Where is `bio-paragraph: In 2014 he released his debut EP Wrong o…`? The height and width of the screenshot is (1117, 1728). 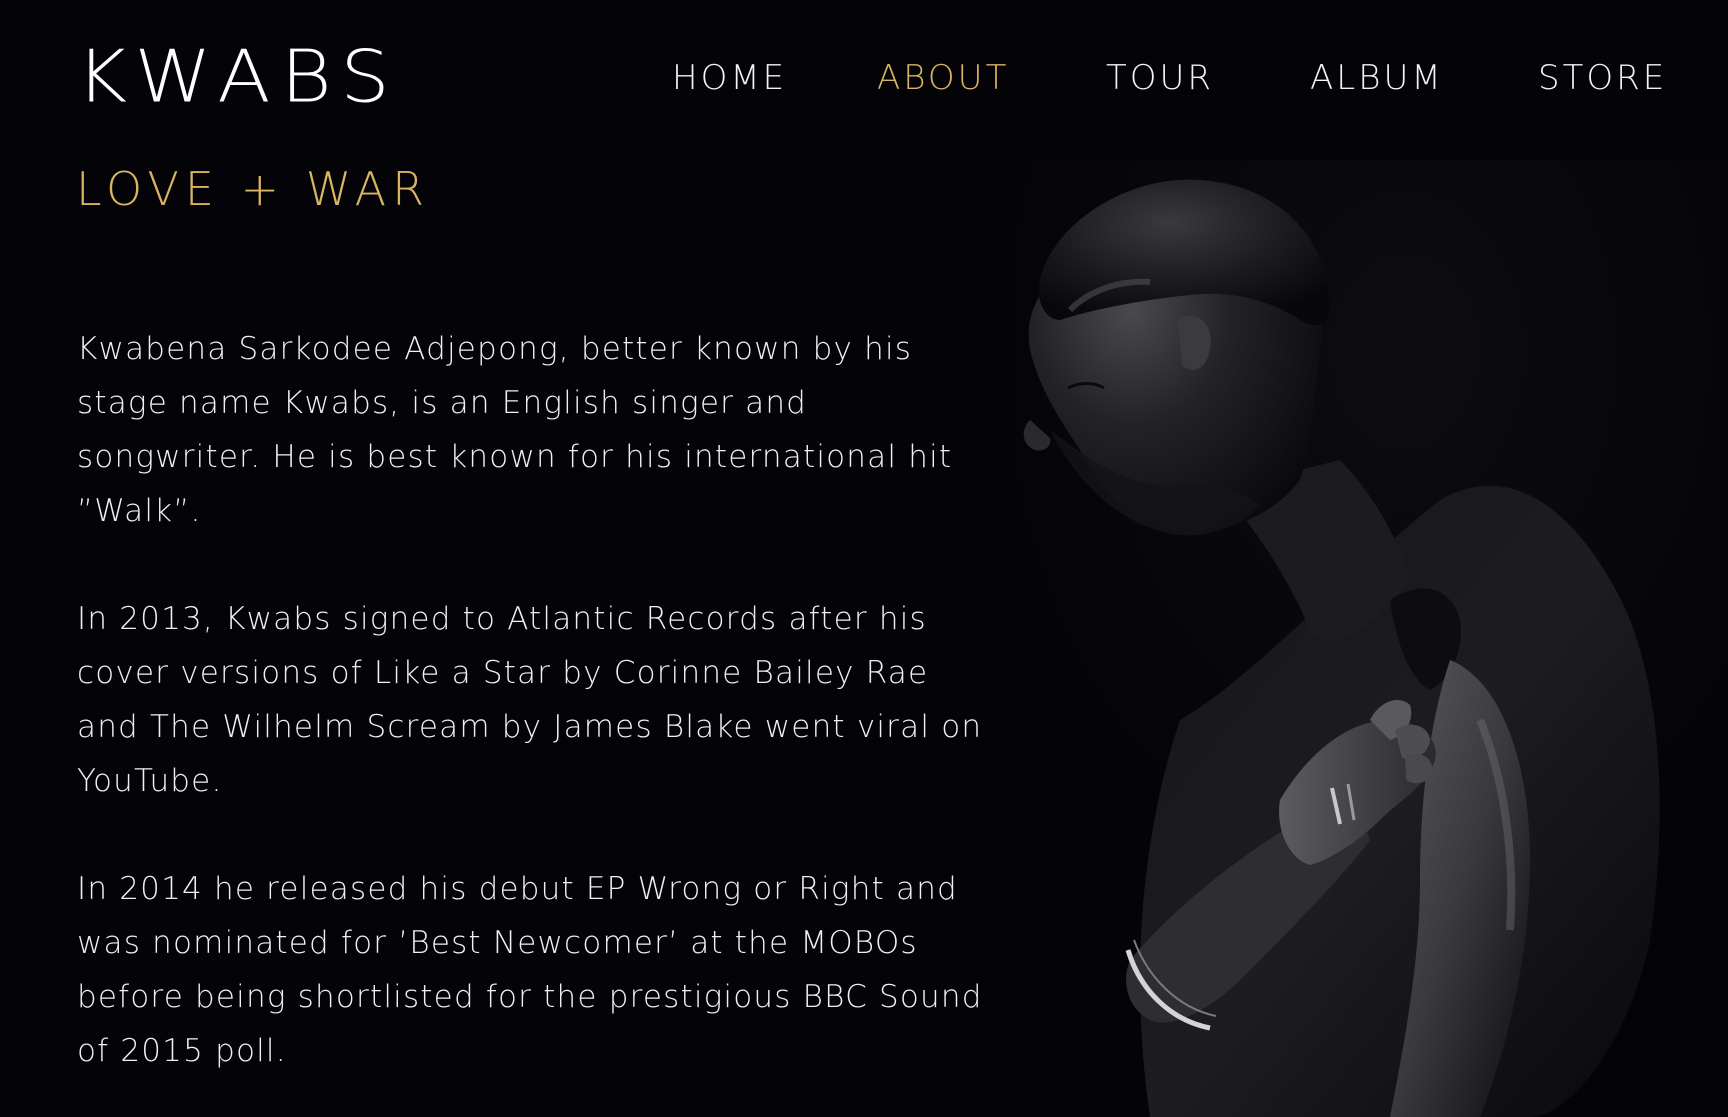 bio-paragraph: In 2014 he released his debut EP Wrong o… is located at coordinates (530, 970).